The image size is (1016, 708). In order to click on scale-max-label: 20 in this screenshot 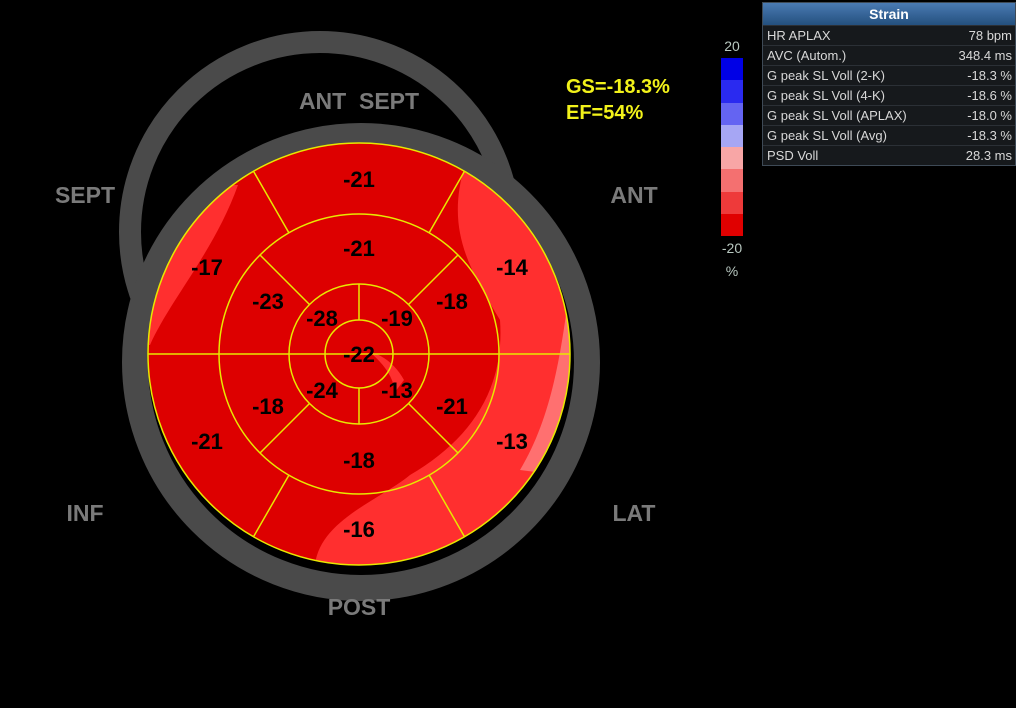, I will do `click(732, 46)`.